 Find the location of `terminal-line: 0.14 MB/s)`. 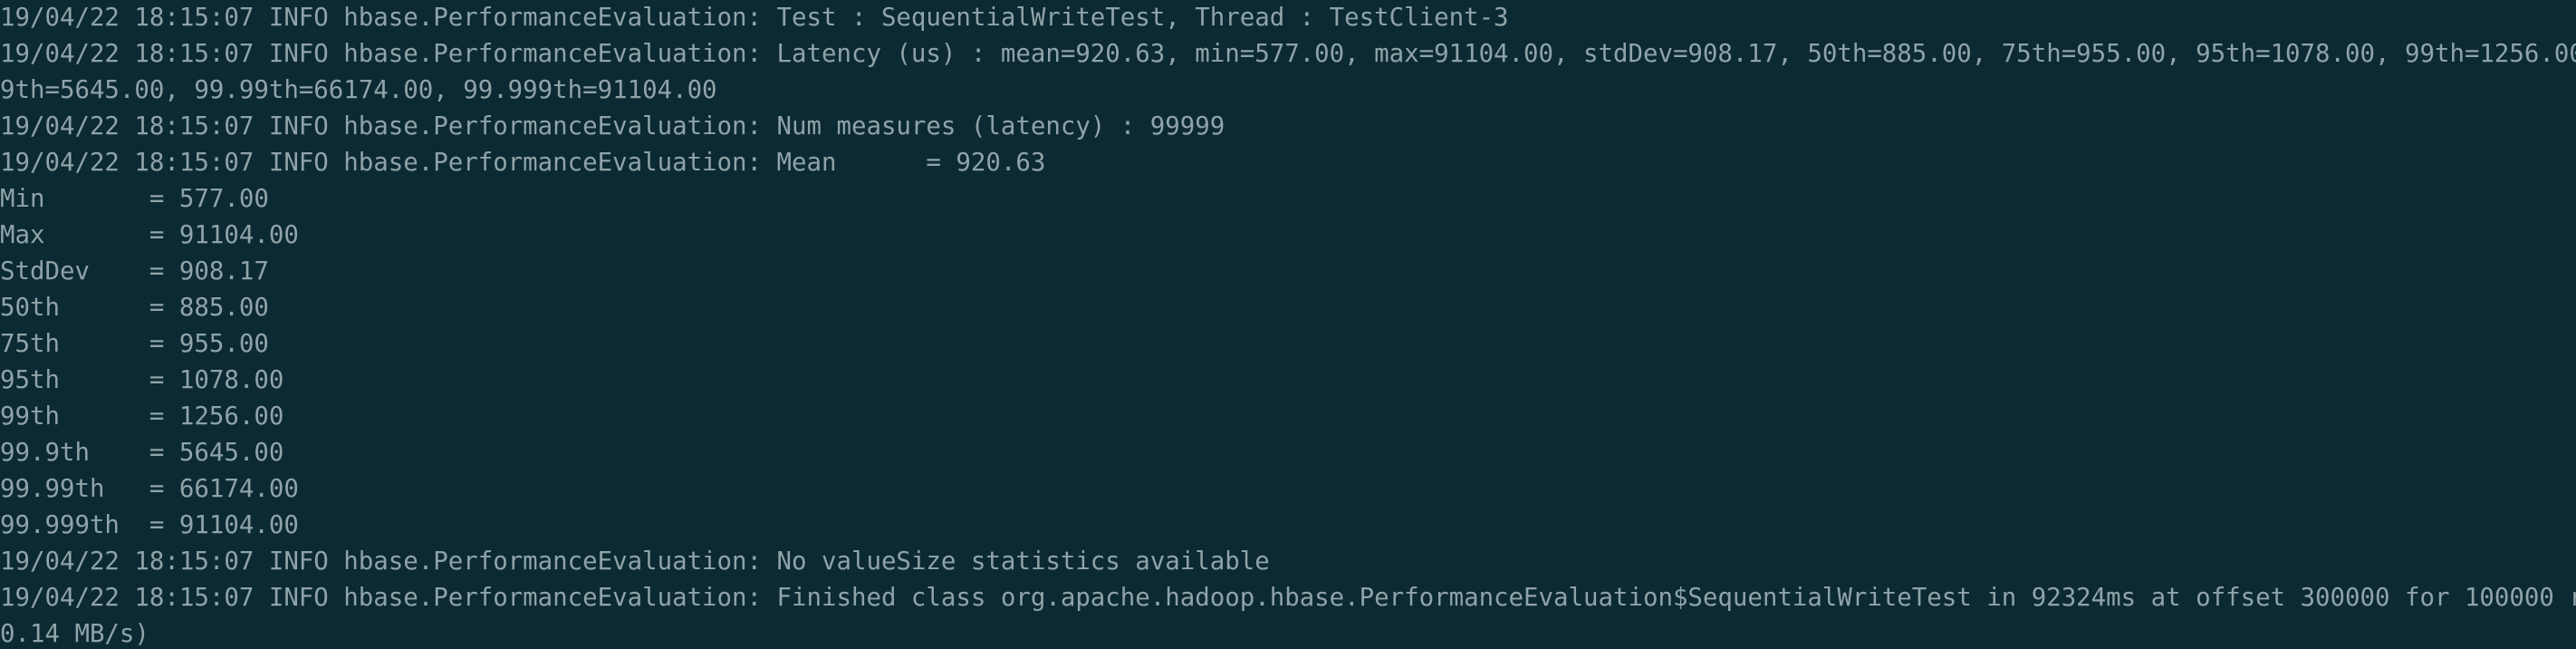

terminal-line: 0.14 MB/s) is located at coordinates (74, 634).